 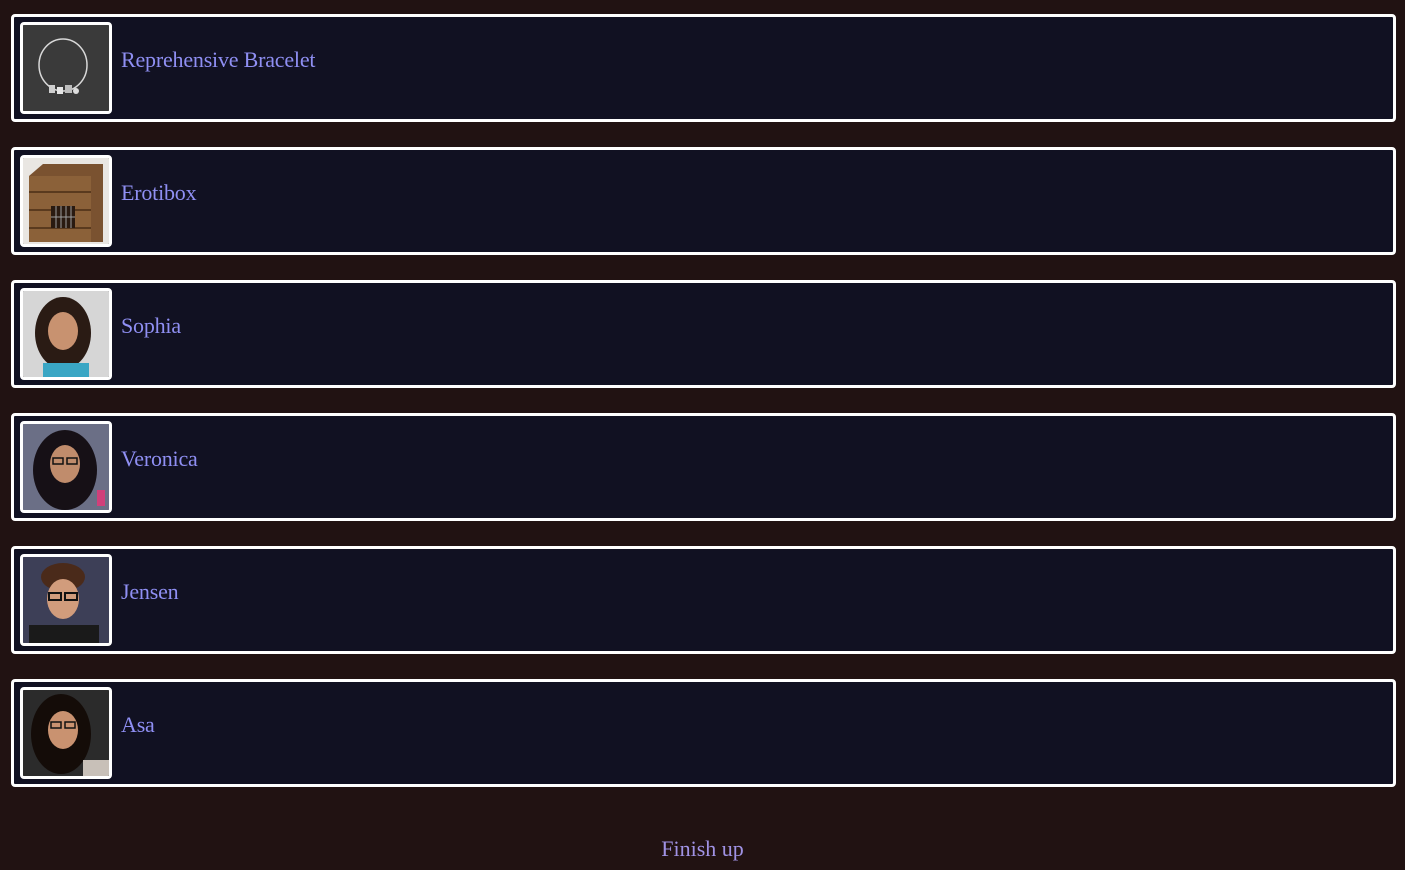 I want to click on list-item-erotibox: Erotibox, so click(x=703, y=201).